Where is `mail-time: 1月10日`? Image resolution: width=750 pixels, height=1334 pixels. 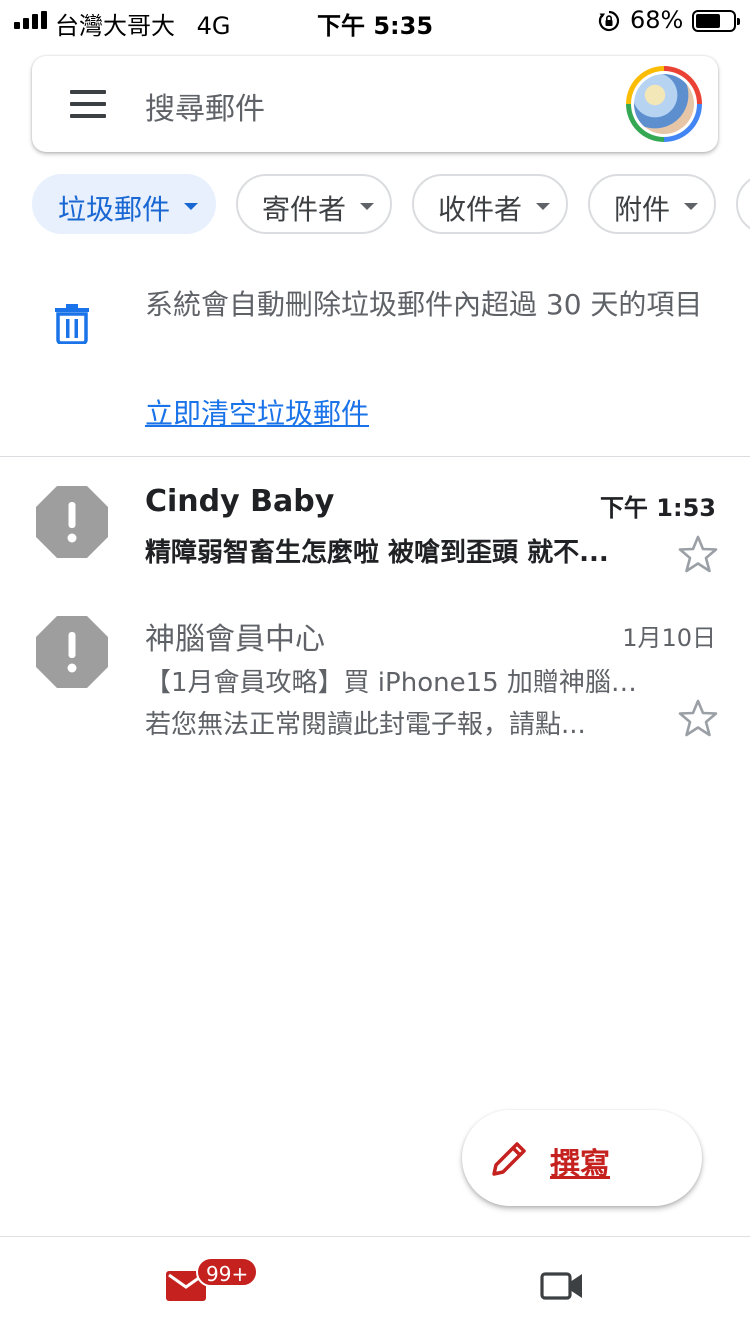
mail-time: 1月10日 is located at coordinates (669, 638).